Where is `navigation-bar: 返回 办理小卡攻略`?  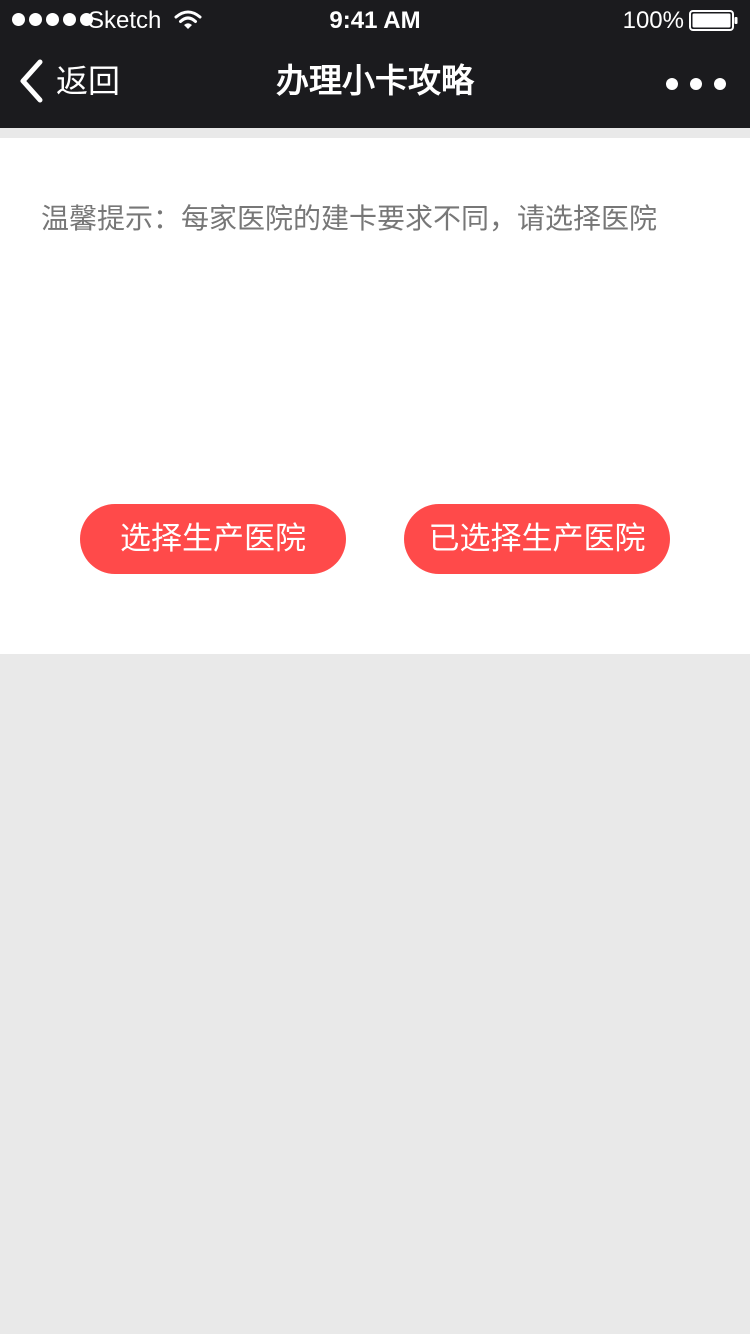
navigation-bar: 返回 办理小卡攻略 is located at coordinates (375, 84).